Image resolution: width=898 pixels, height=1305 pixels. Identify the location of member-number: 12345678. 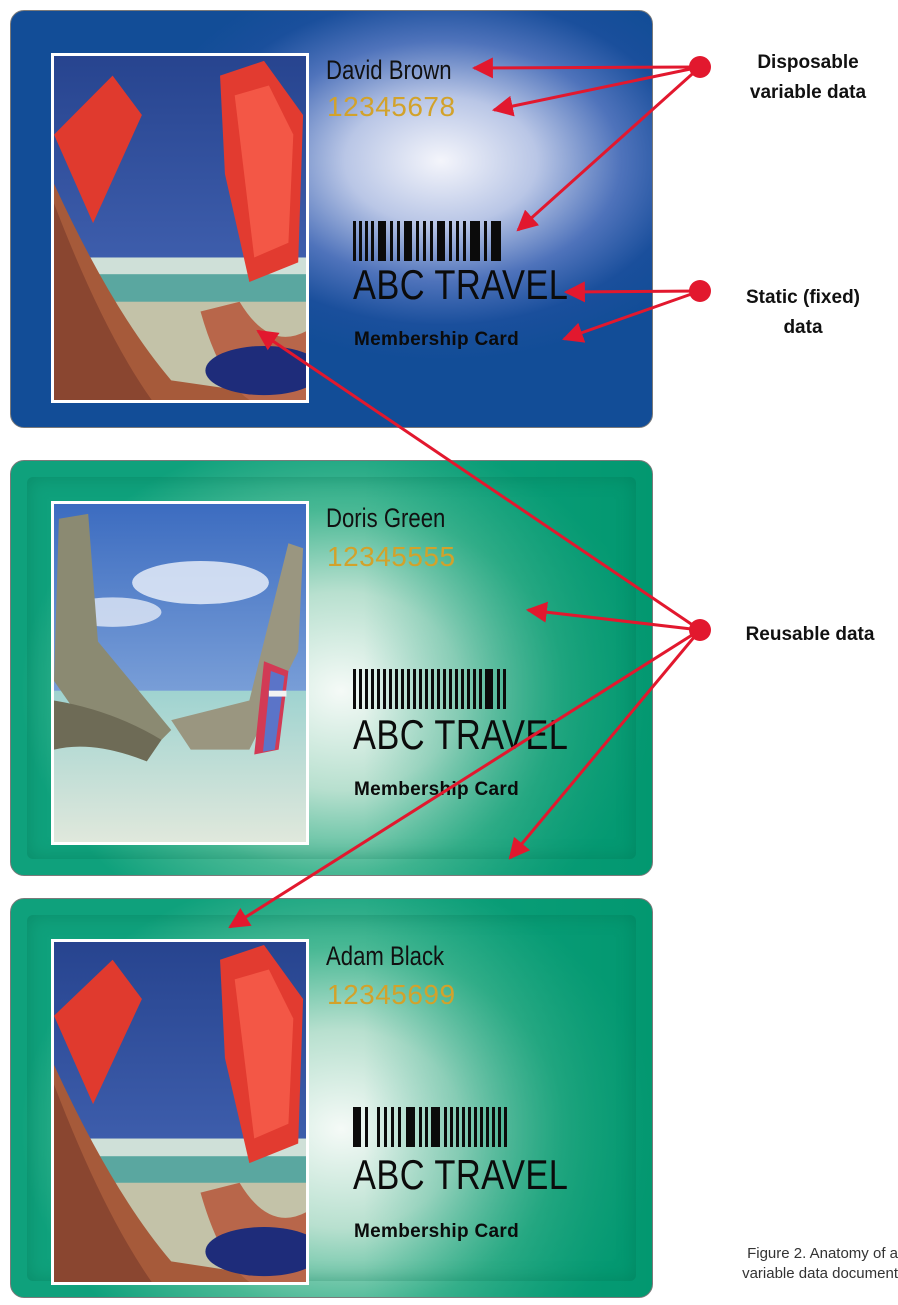
(391, 106).